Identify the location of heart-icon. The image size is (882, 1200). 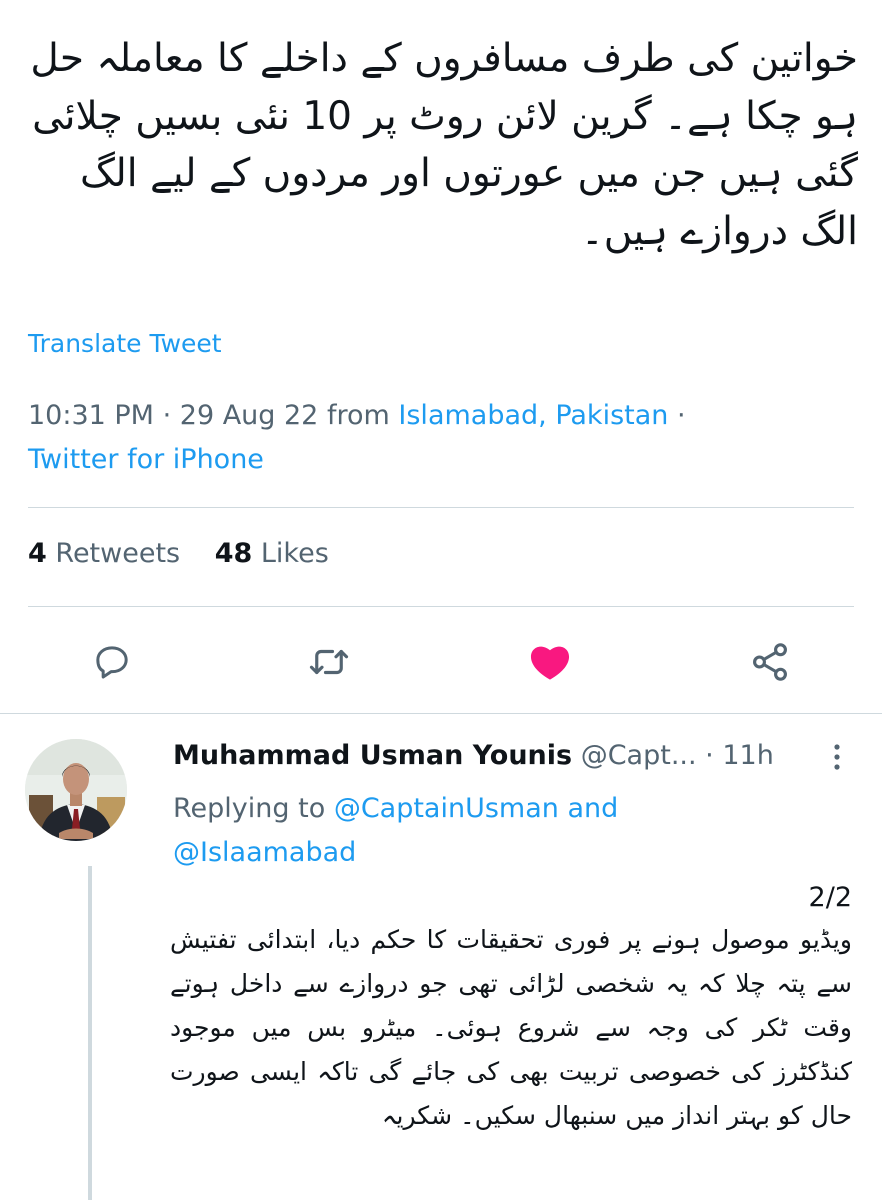
(550, 663).